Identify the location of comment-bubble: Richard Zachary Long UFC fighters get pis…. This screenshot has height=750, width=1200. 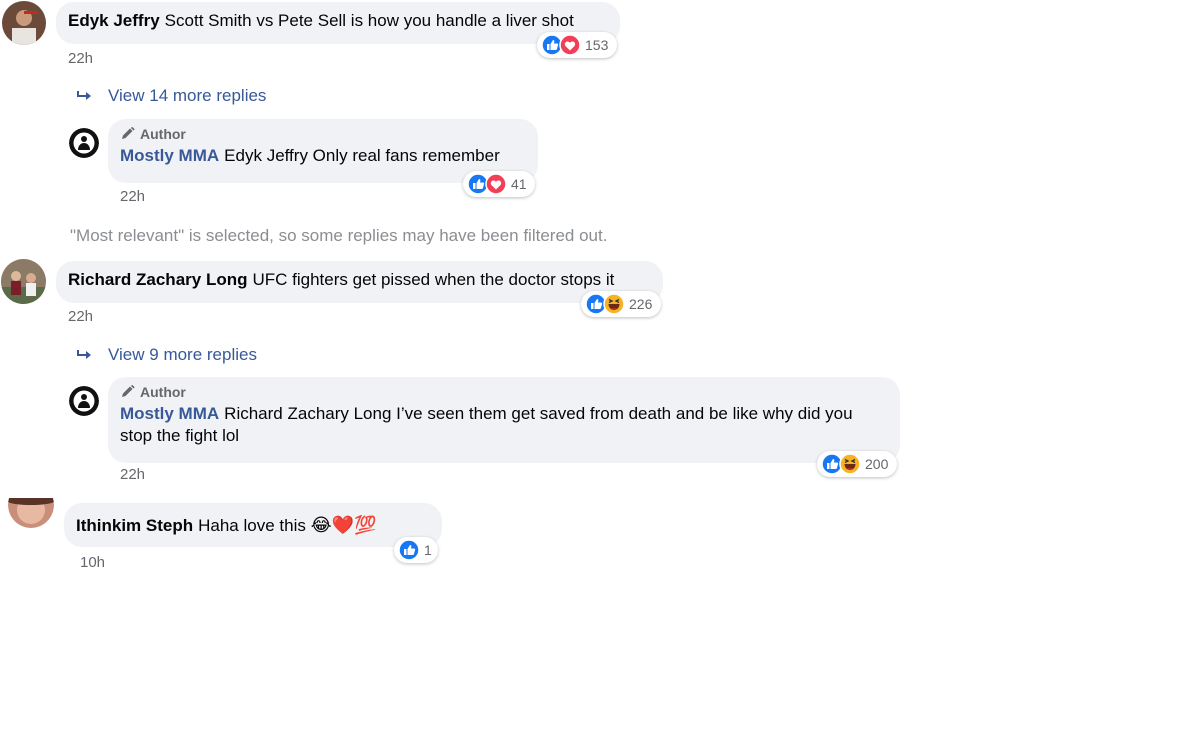
(359, 282).